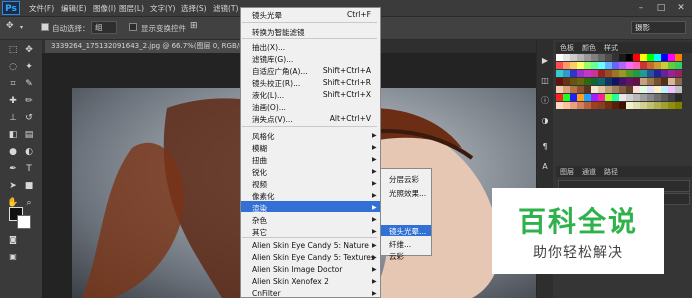  Describe the element at coordinates (13, 186) in the screenshot. I see `path-selection-icon: ➤` at that location.